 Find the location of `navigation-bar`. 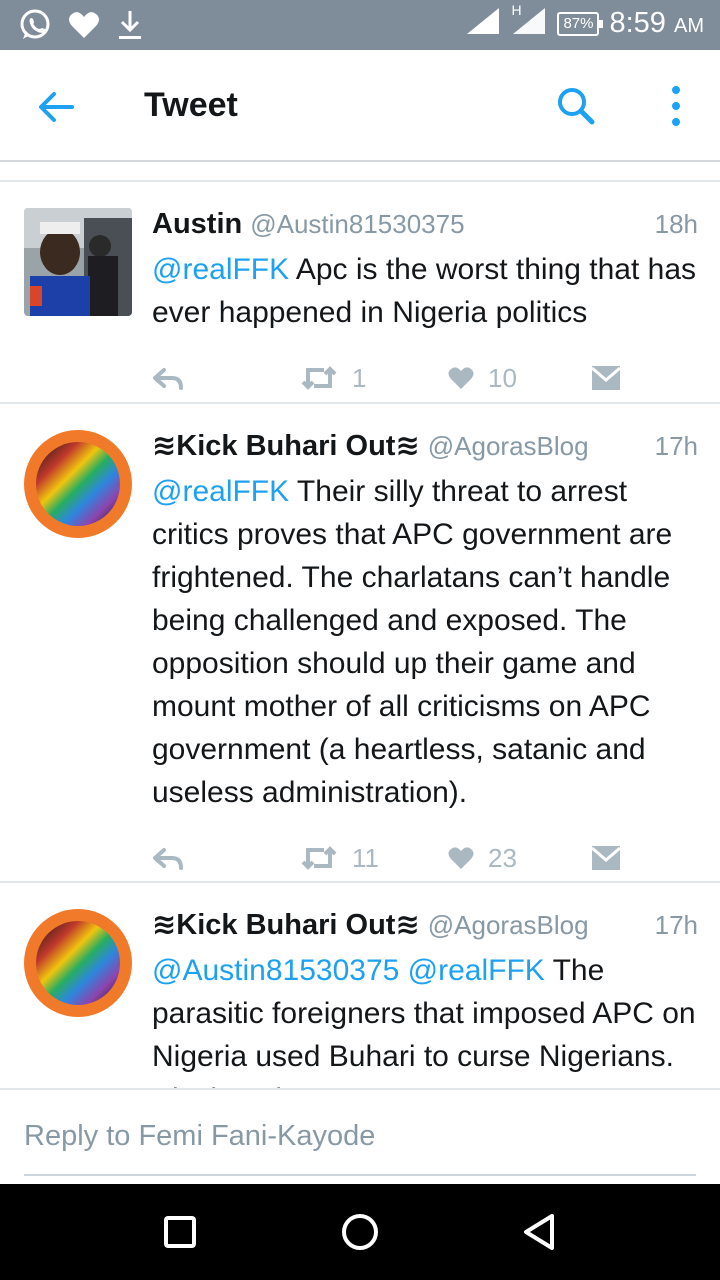

navigation-bar is located at coordinates (360, 1232).